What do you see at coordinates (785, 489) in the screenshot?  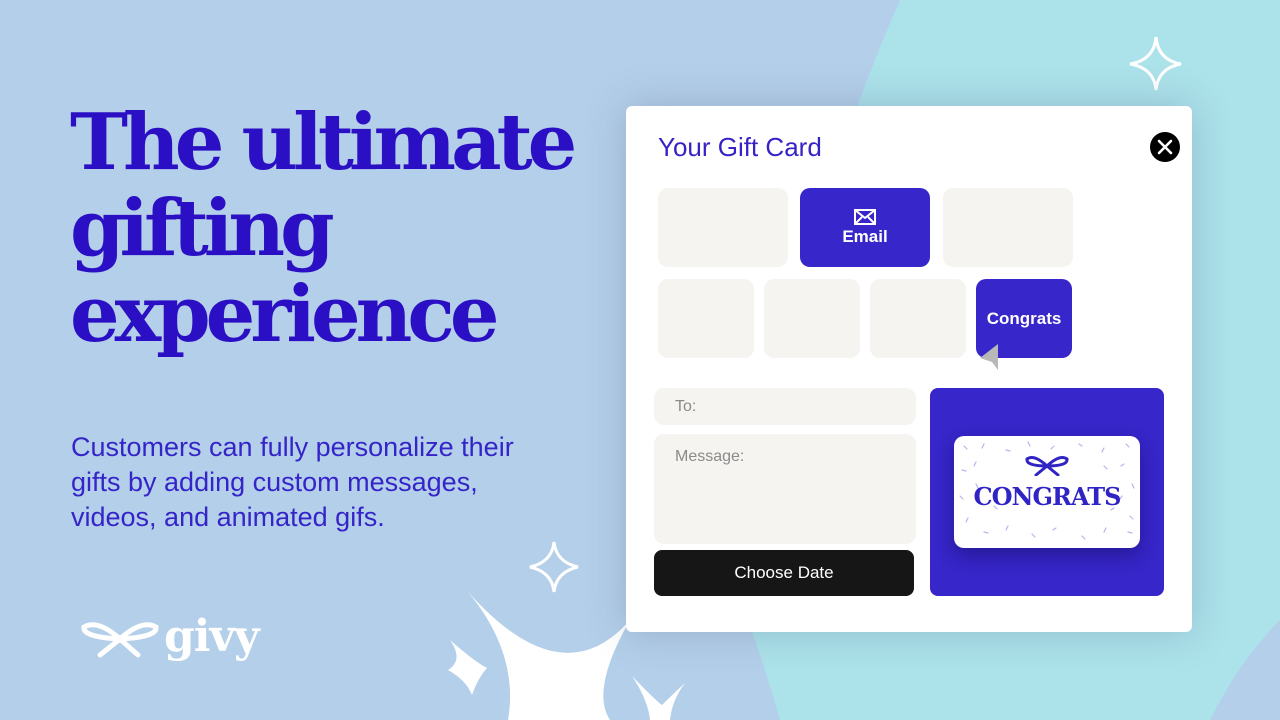 I see `message-field: Message:` at bounding box center [785, 489].